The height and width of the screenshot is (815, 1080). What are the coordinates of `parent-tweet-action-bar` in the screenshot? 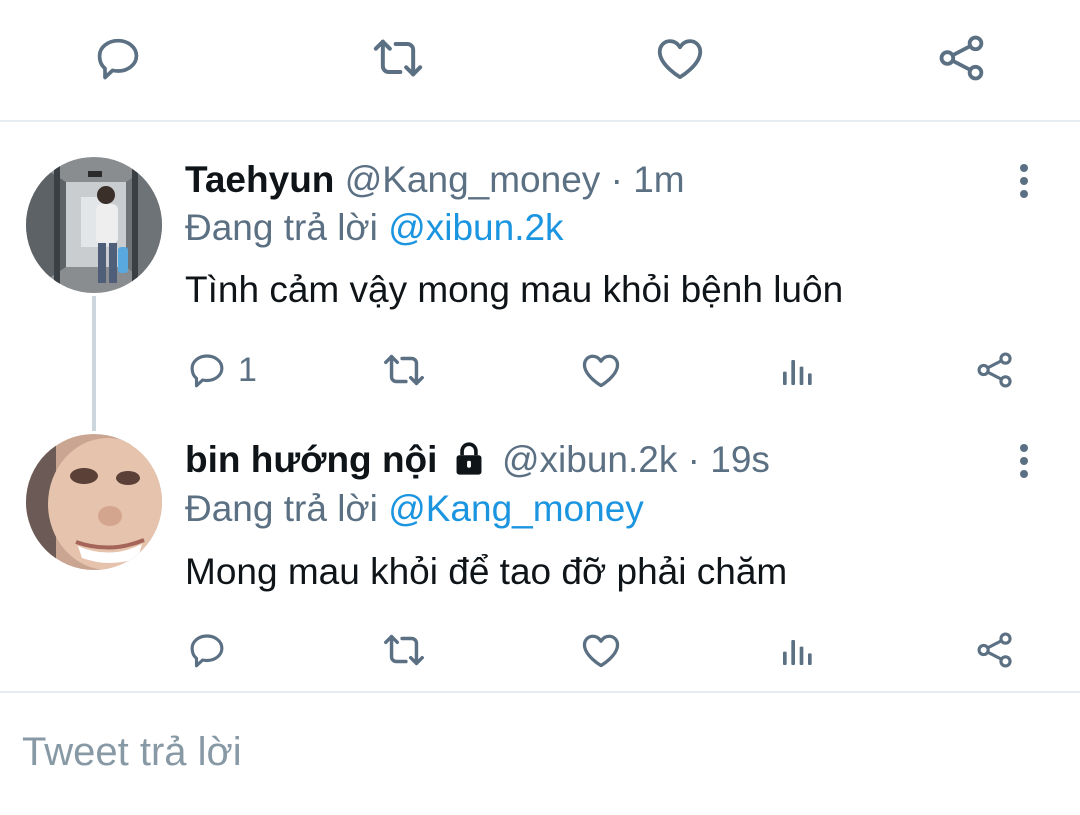 It's located at (540, 60).